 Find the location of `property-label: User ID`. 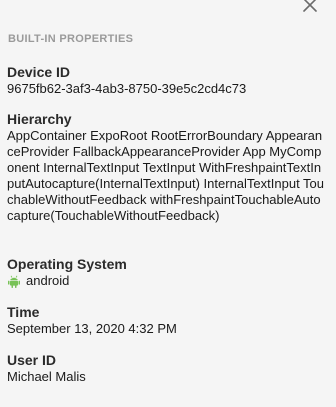

property-label: User ID is located at coordinates (32, 360).